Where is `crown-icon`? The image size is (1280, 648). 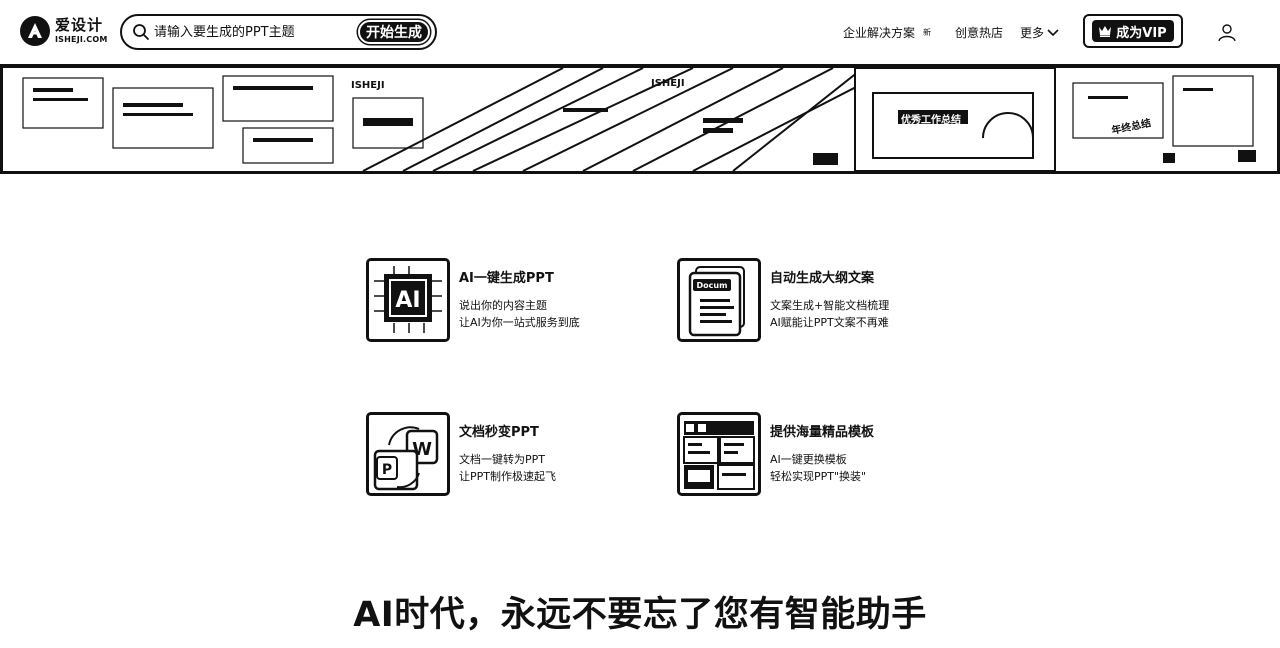 crown-icon is located at coordinates (1105, 31).